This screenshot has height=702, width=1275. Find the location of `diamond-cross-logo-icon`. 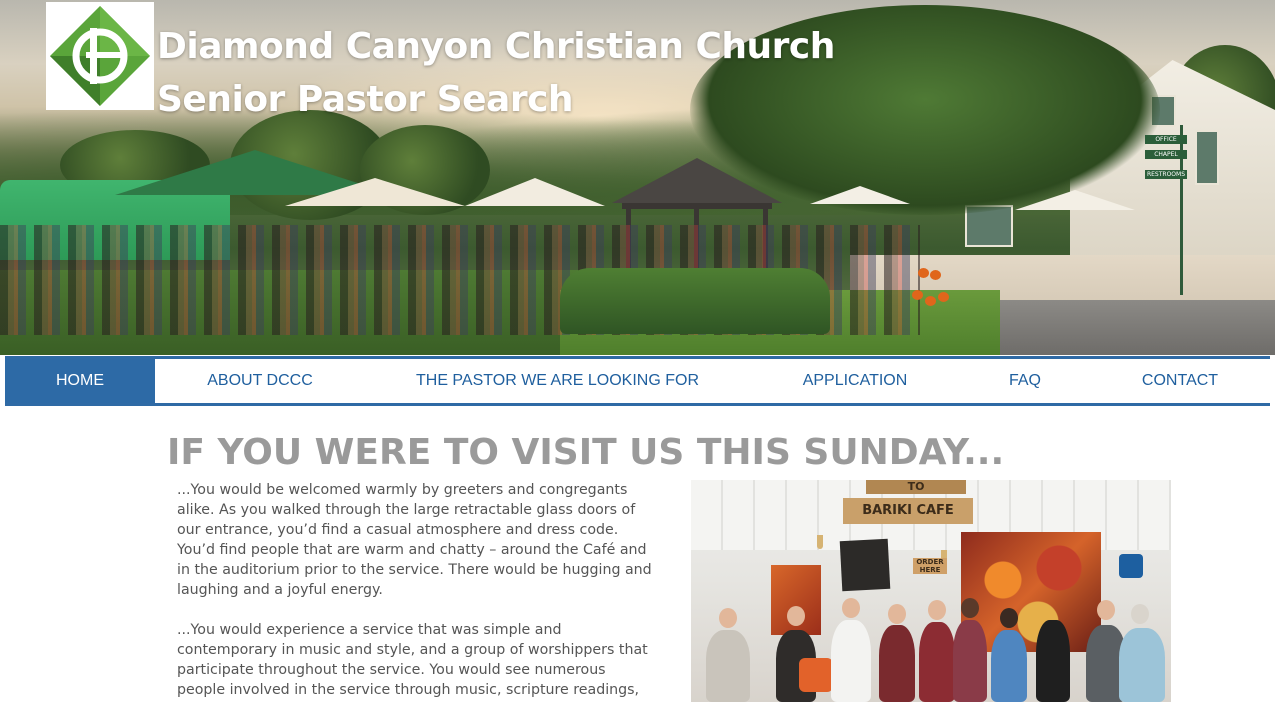

diamond-cross-logo-icon is located at coordinates (100, 56).